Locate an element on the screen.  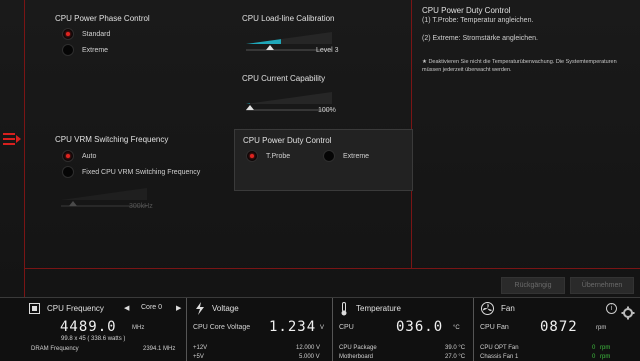
radio-label: Fixed CPU VRM Switching Frequency is located at coordinates (141, 172).